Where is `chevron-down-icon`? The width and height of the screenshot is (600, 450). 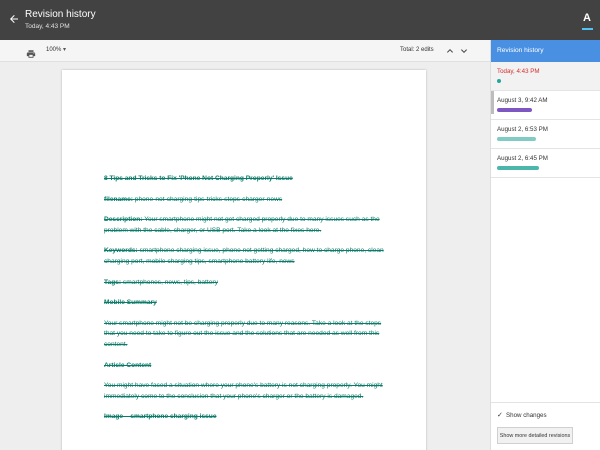
chevron-down-icon is located at coordinates (464, 51).